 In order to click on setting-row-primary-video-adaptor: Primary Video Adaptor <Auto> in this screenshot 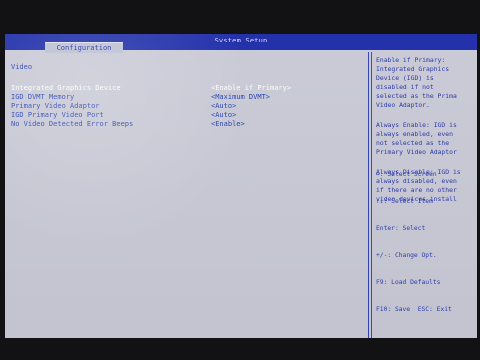, I will do `click(187, 106)`.